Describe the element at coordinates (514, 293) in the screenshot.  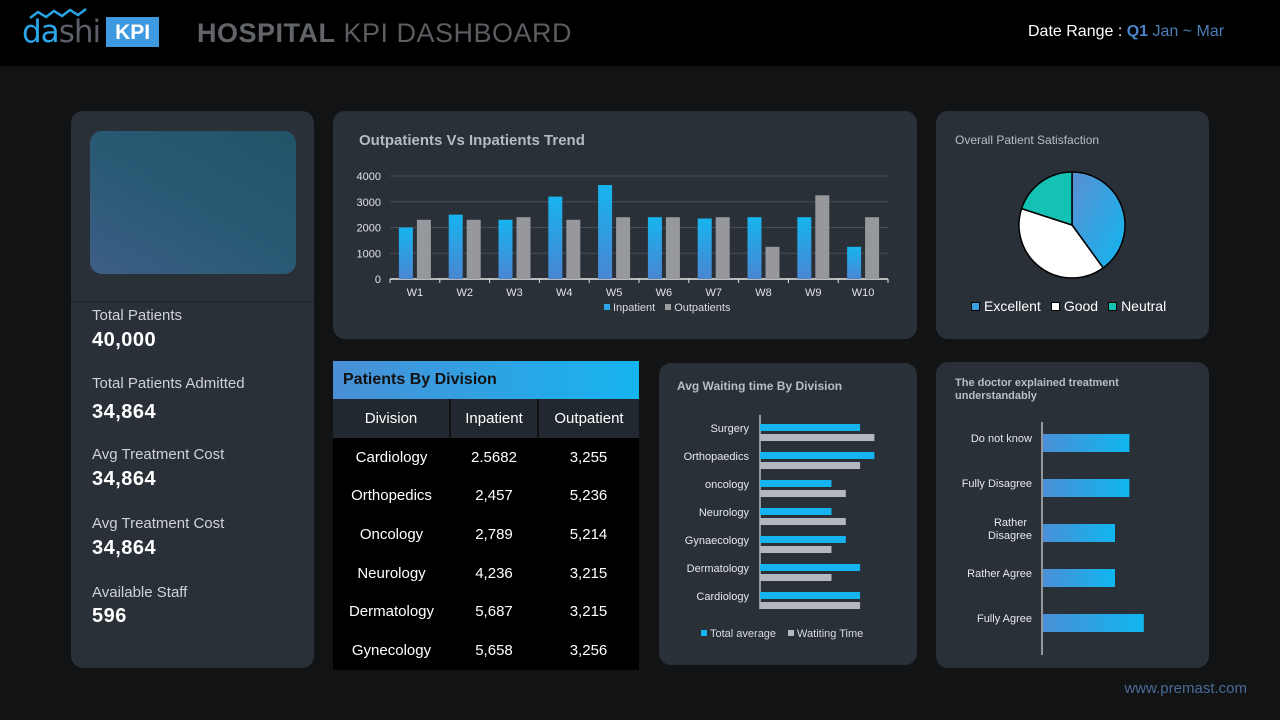
I see `x-tick-label: W3` at that location.